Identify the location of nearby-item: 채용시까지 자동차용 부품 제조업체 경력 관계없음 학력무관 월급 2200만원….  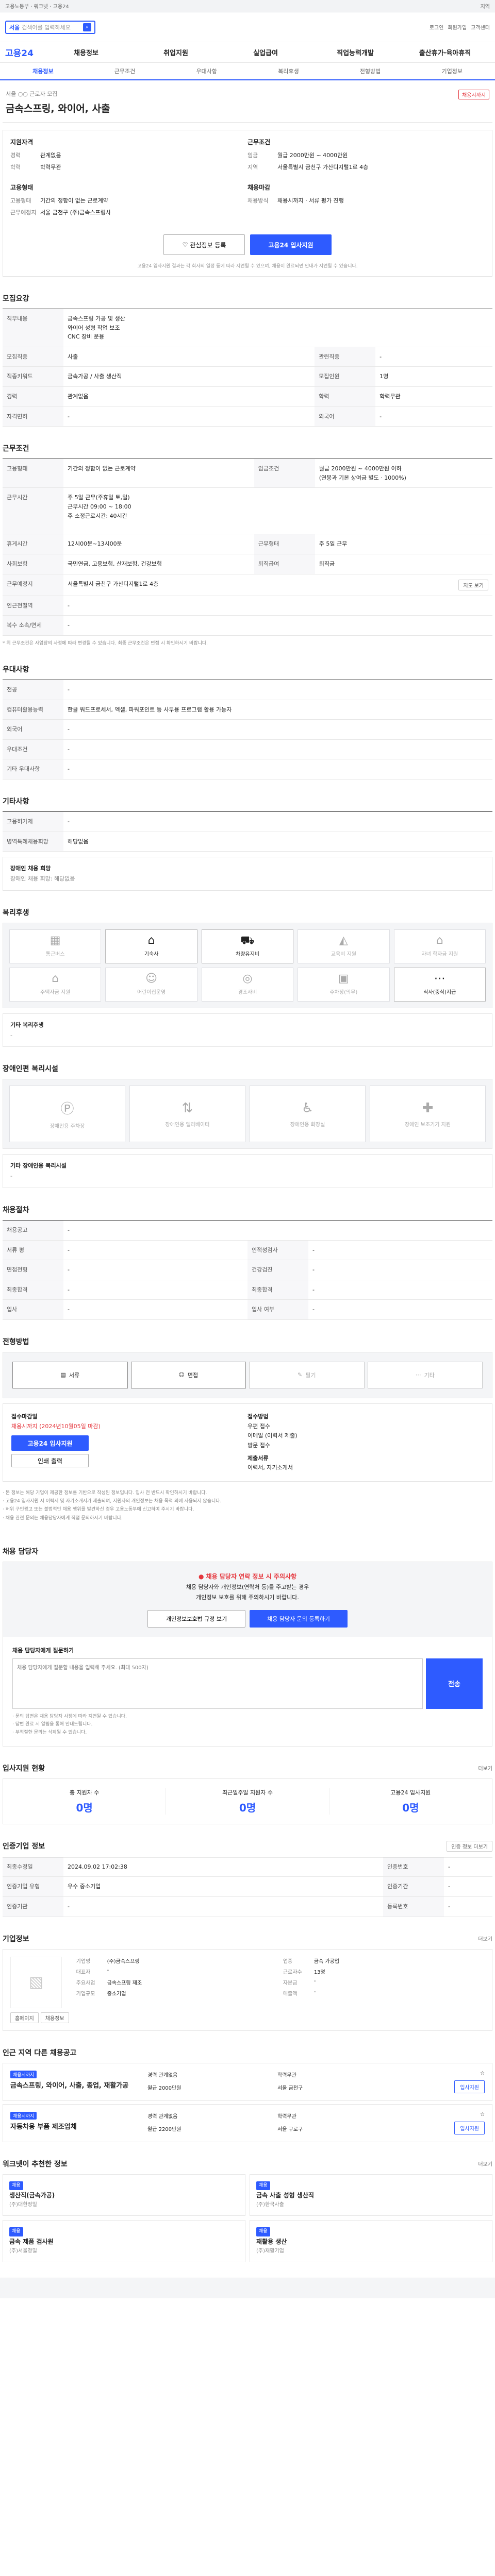
(247, 2123).